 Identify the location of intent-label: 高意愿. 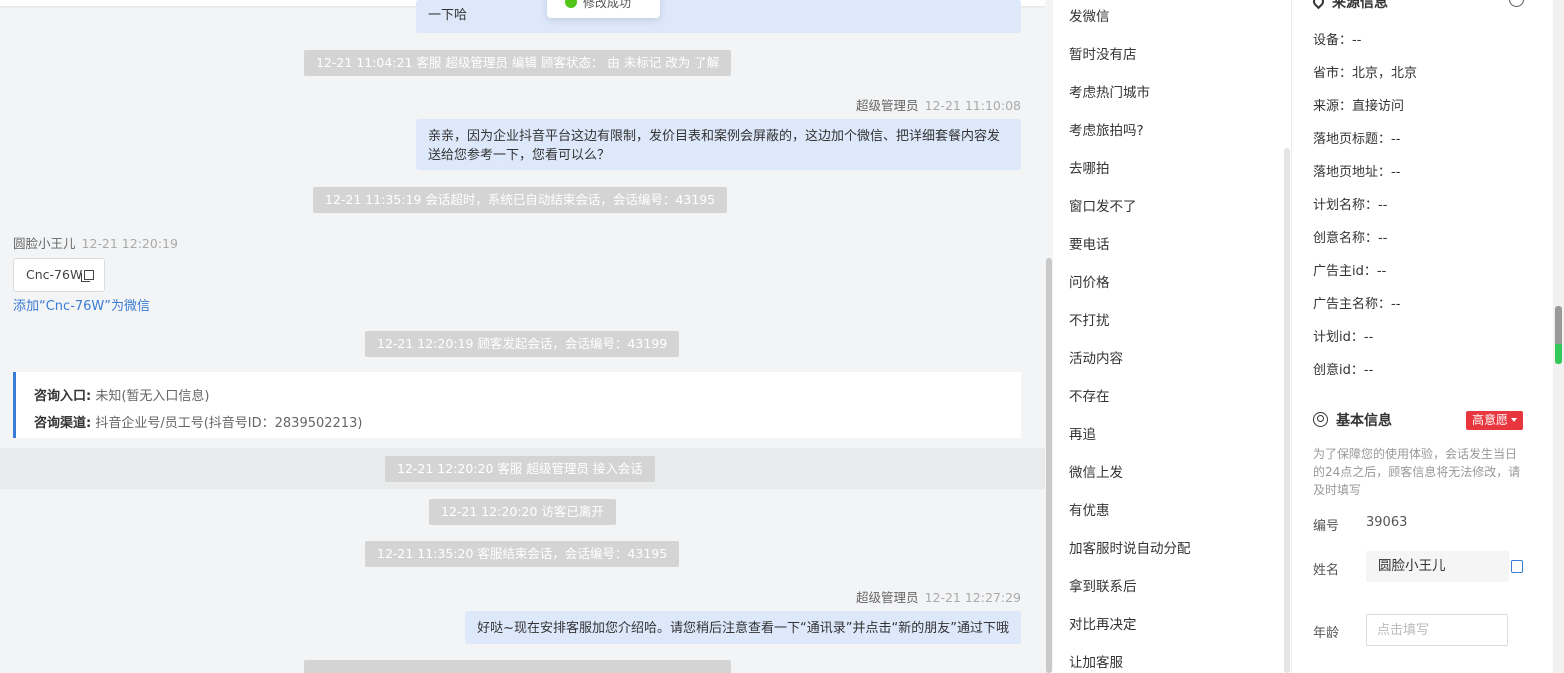
(1490, 420).